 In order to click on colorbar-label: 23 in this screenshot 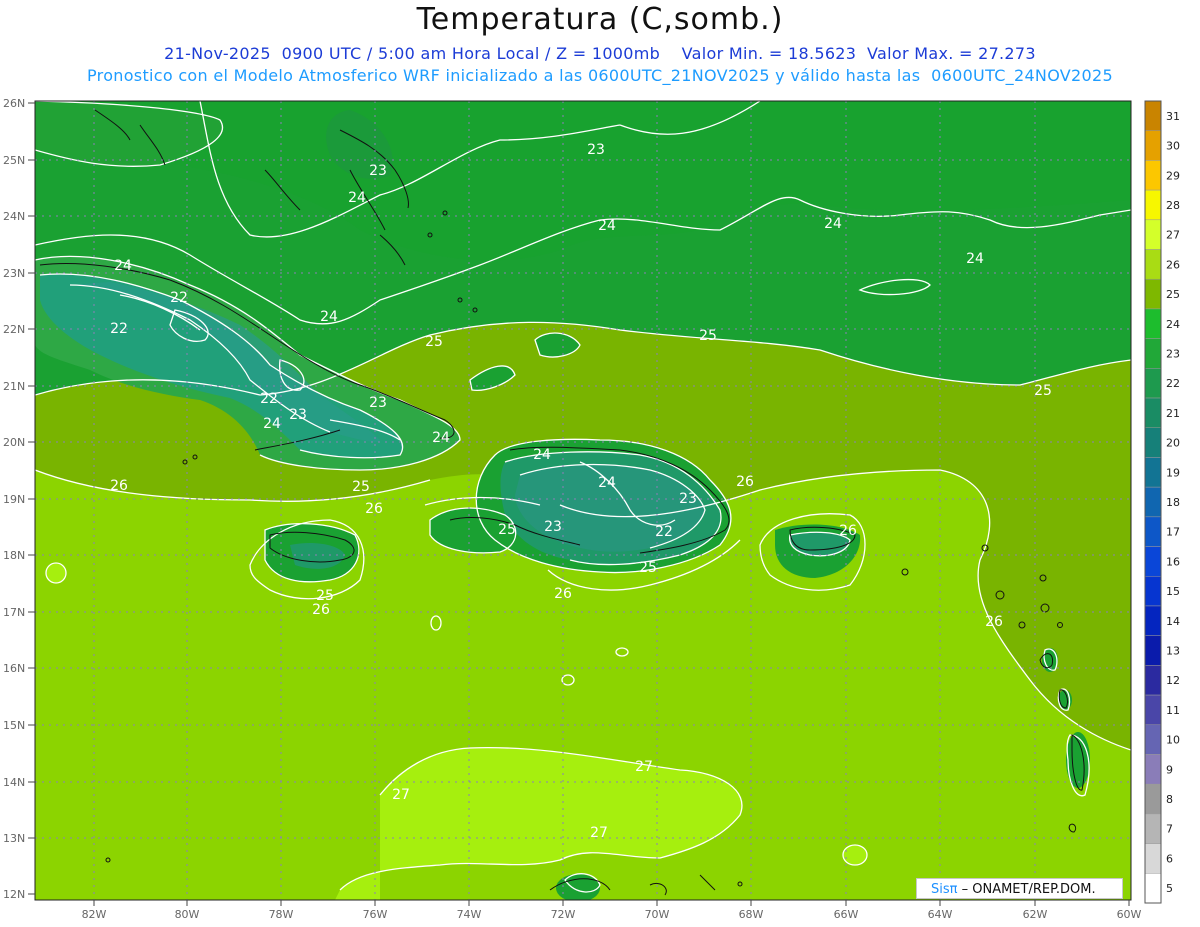, I will do `click(1173, 353)`.